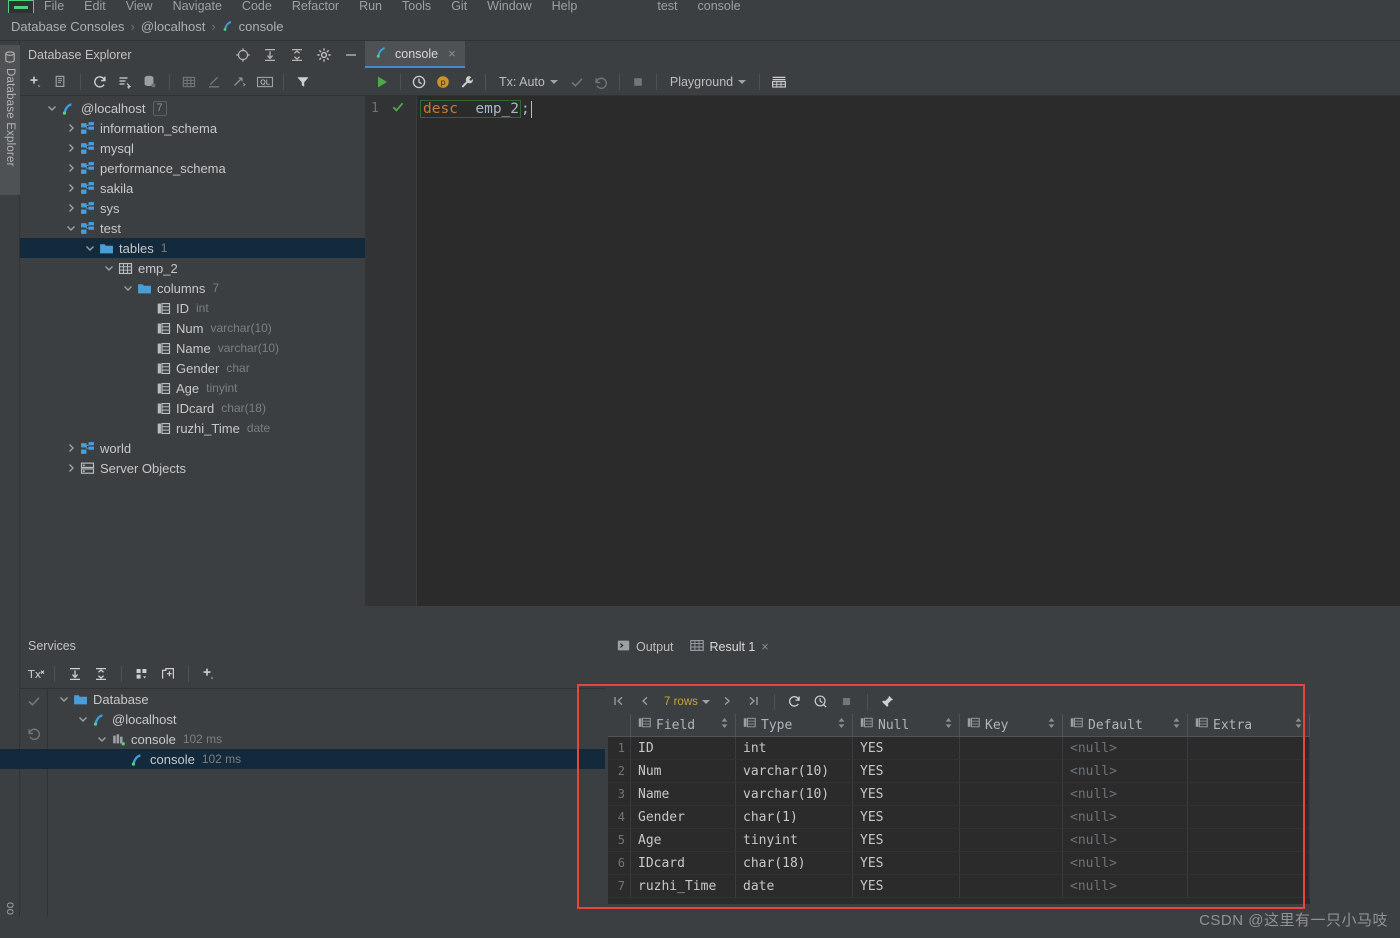  Describe the element at coordinates (192, 108) in the screenshot. I see `tree-node--localhost: @localhost 7` at that location.